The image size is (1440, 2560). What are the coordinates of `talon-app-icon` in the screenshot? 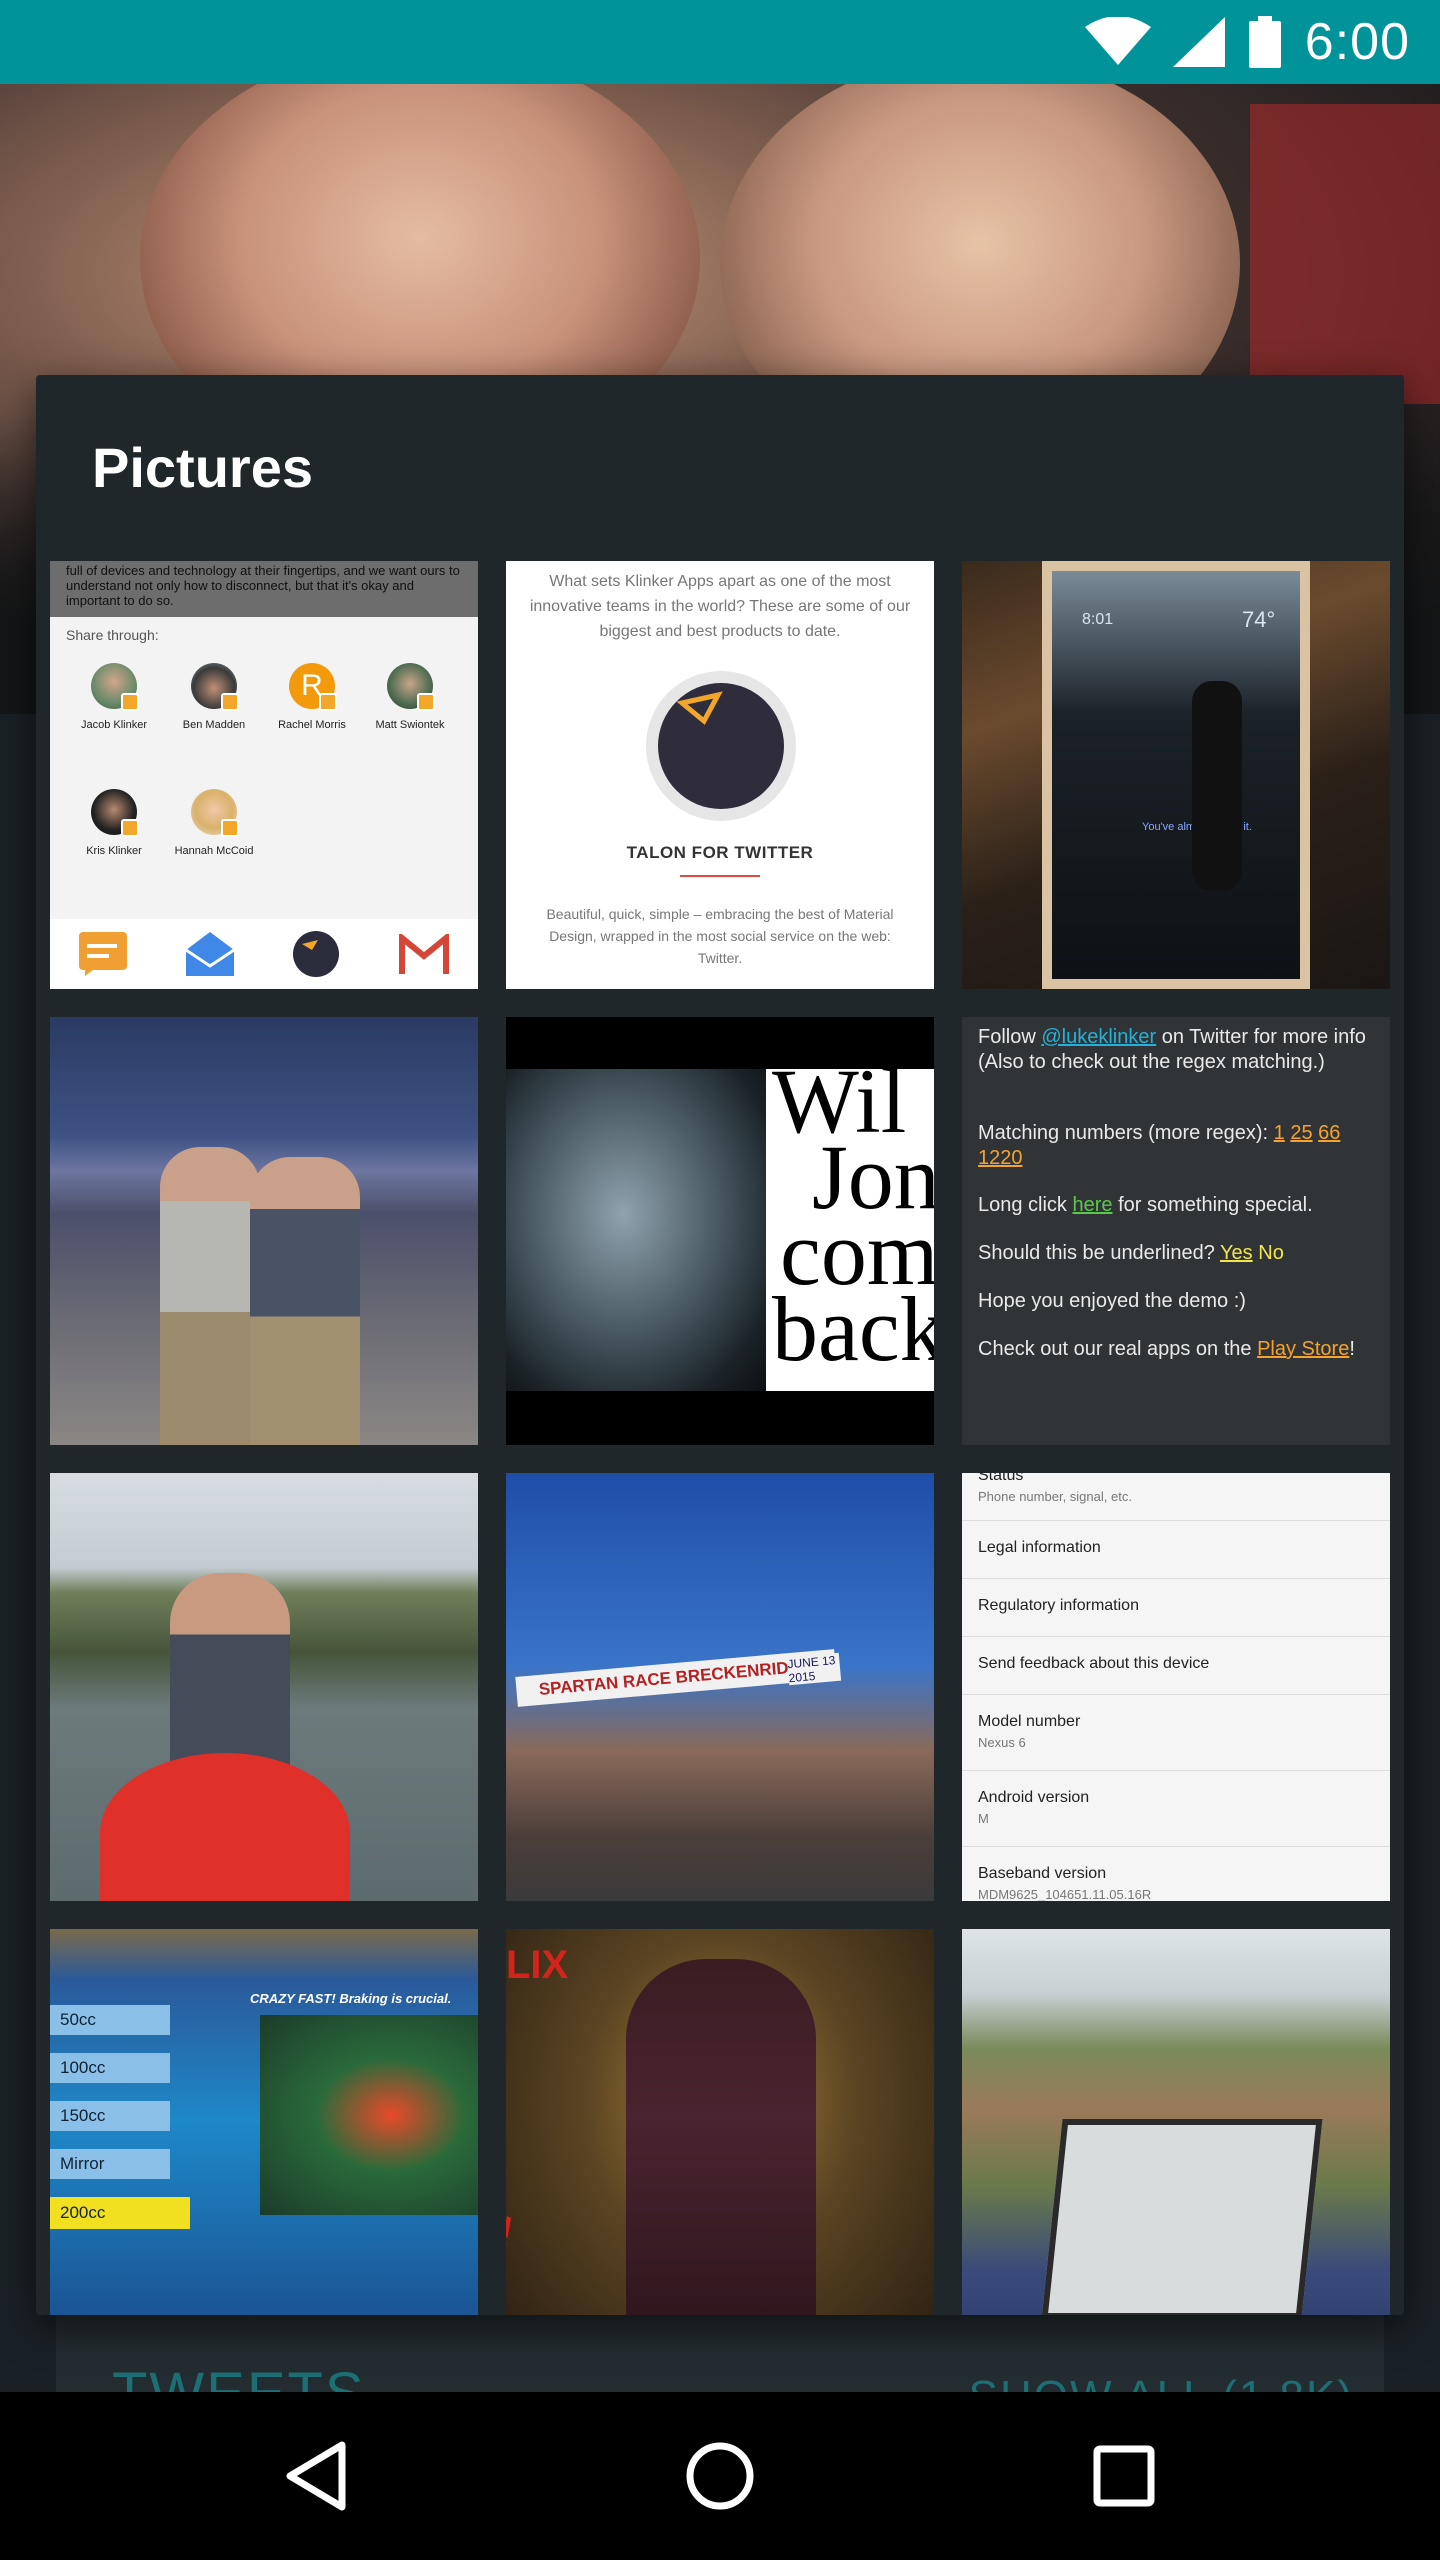 It's located at (316, 954).